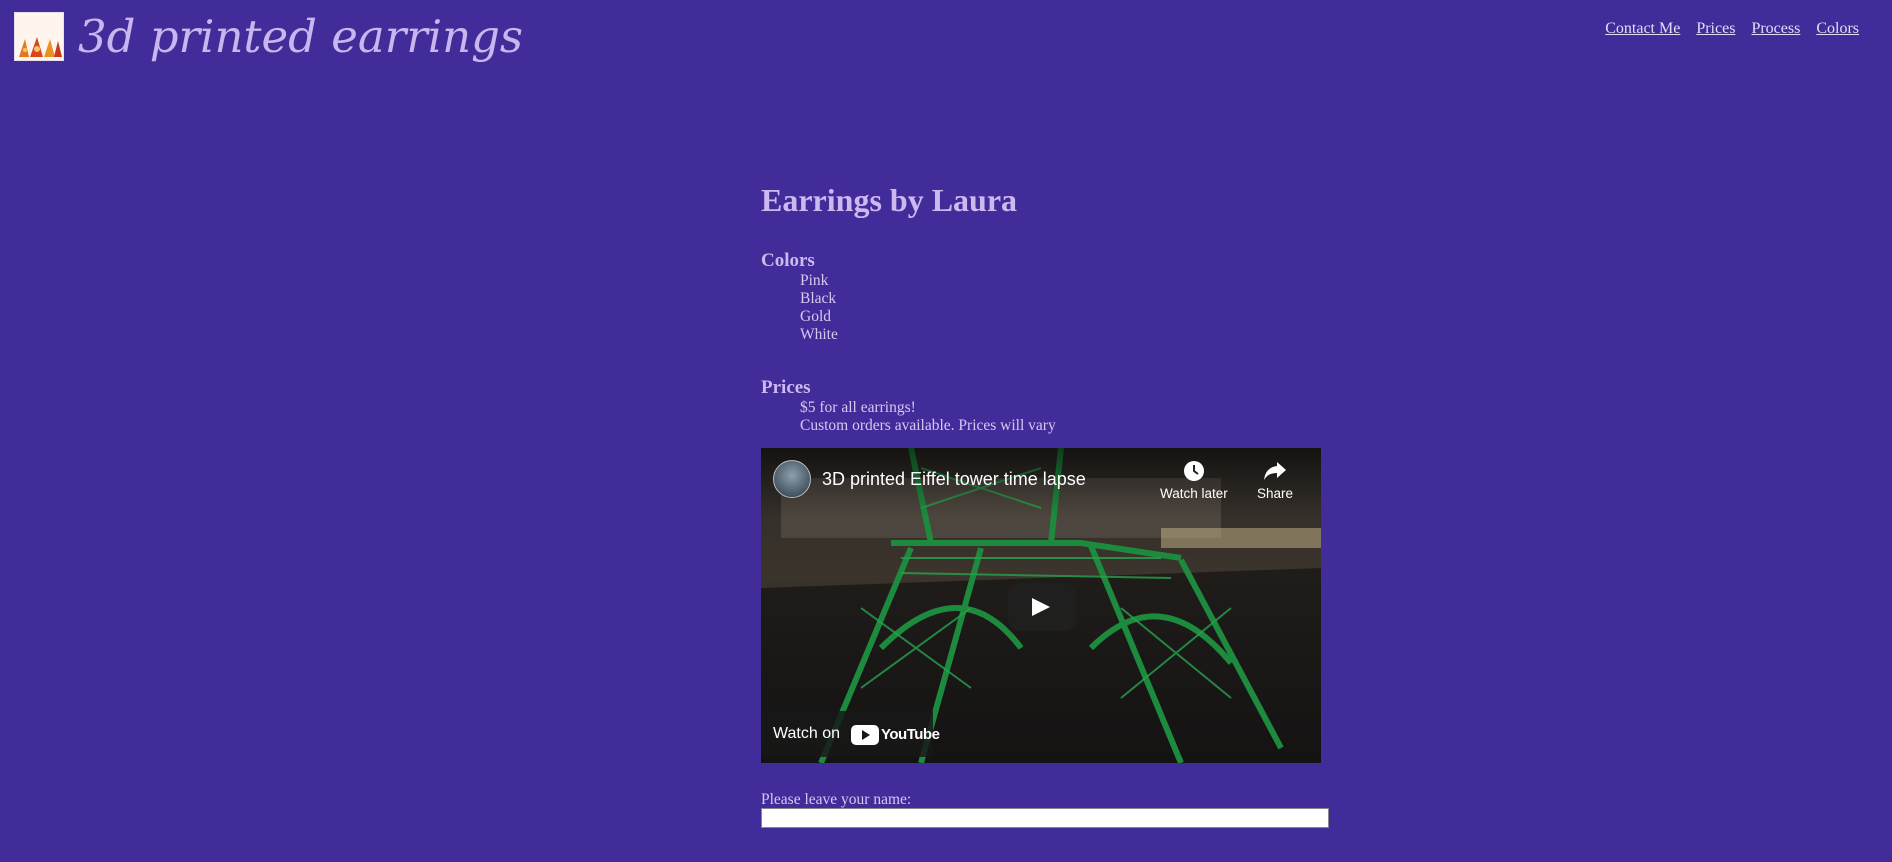  What do you see at coordinates (858, 407) in the screenshot?
I see `list-item: $5 for all earrings!` at bounding box center [858, 407].